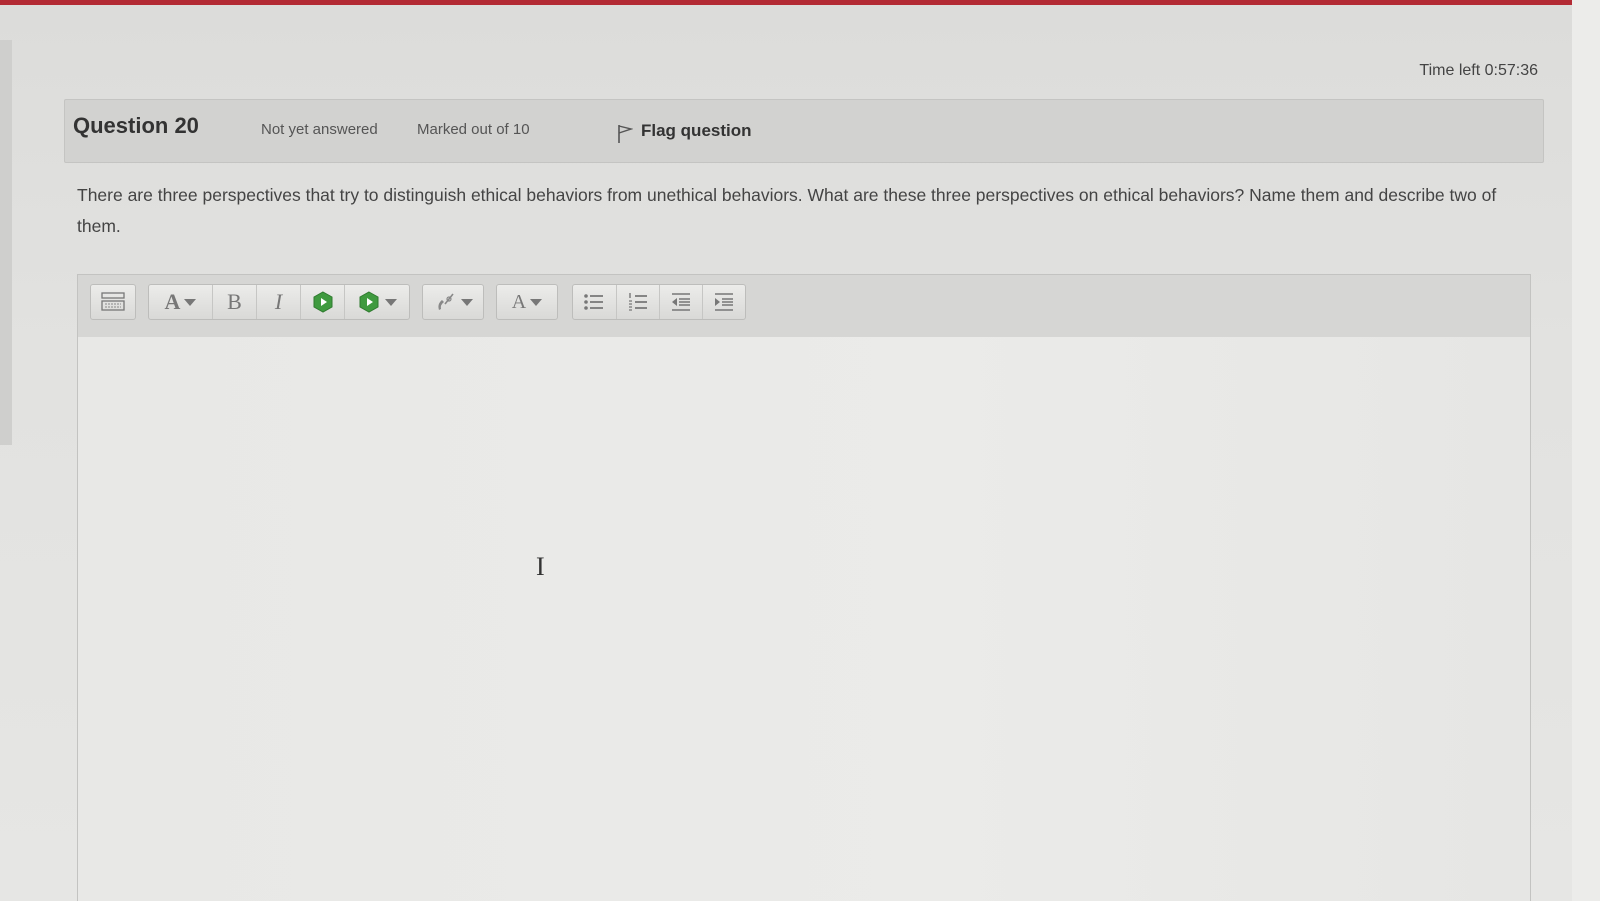  I want to click on question-marks: Marked out of 10, so click(473, 129).